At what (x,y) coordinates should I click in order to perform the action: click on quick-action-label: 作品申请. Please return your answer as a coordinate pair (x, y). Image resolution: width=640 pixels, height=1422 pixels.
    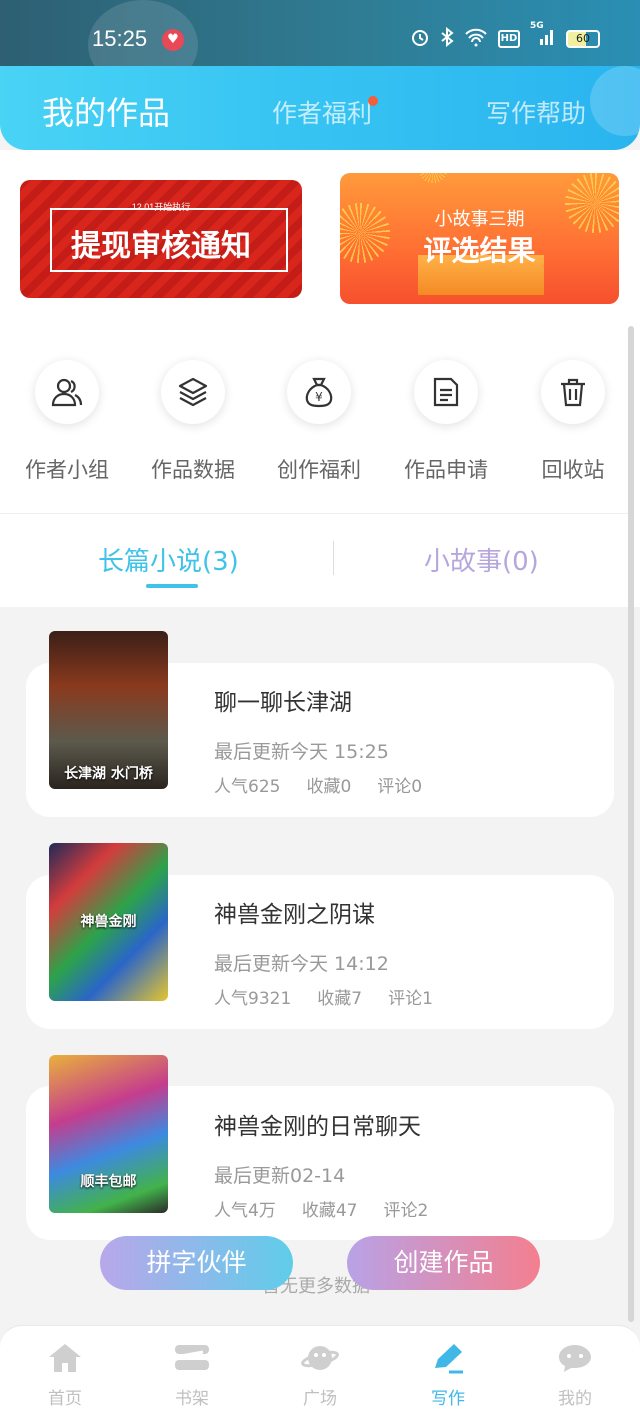
    Looking at the image, I should click on (446, 470).